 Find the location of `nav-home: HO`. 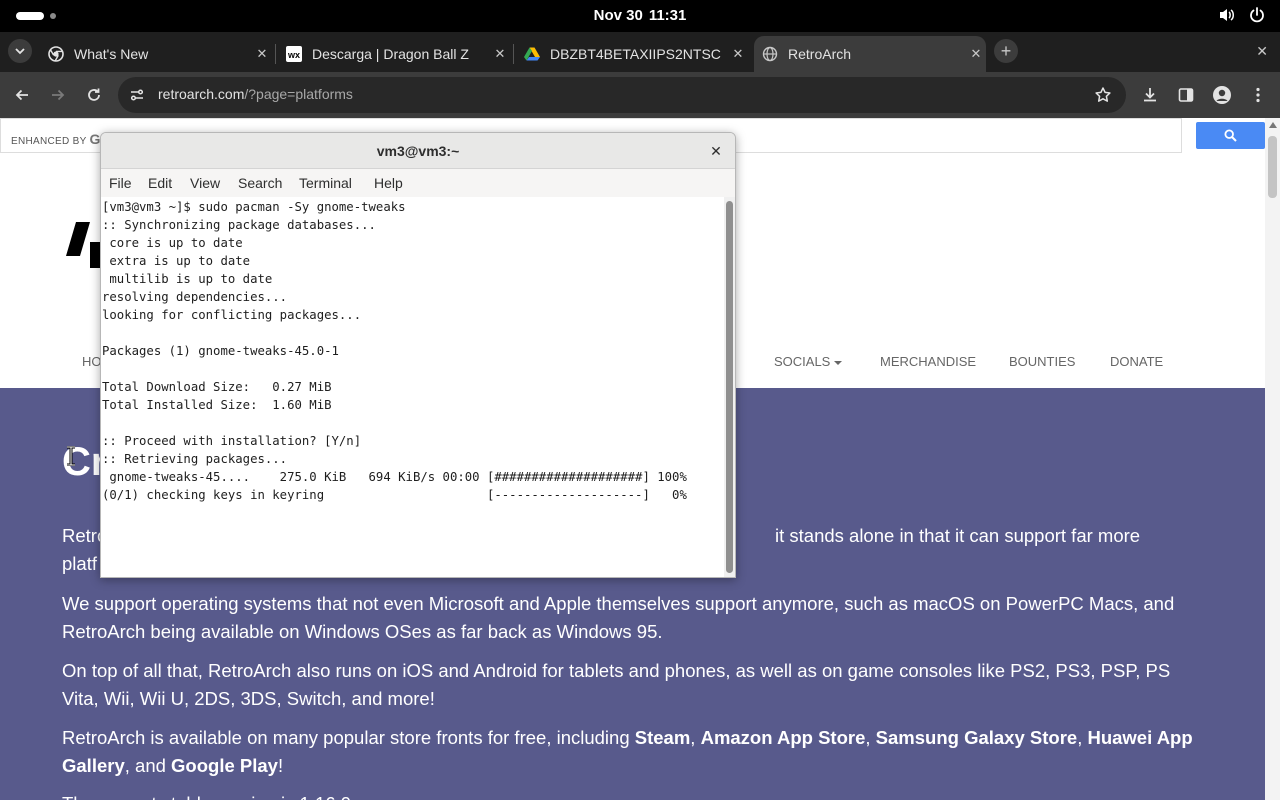

nav-home: HO is located at coordinates (92, 361).